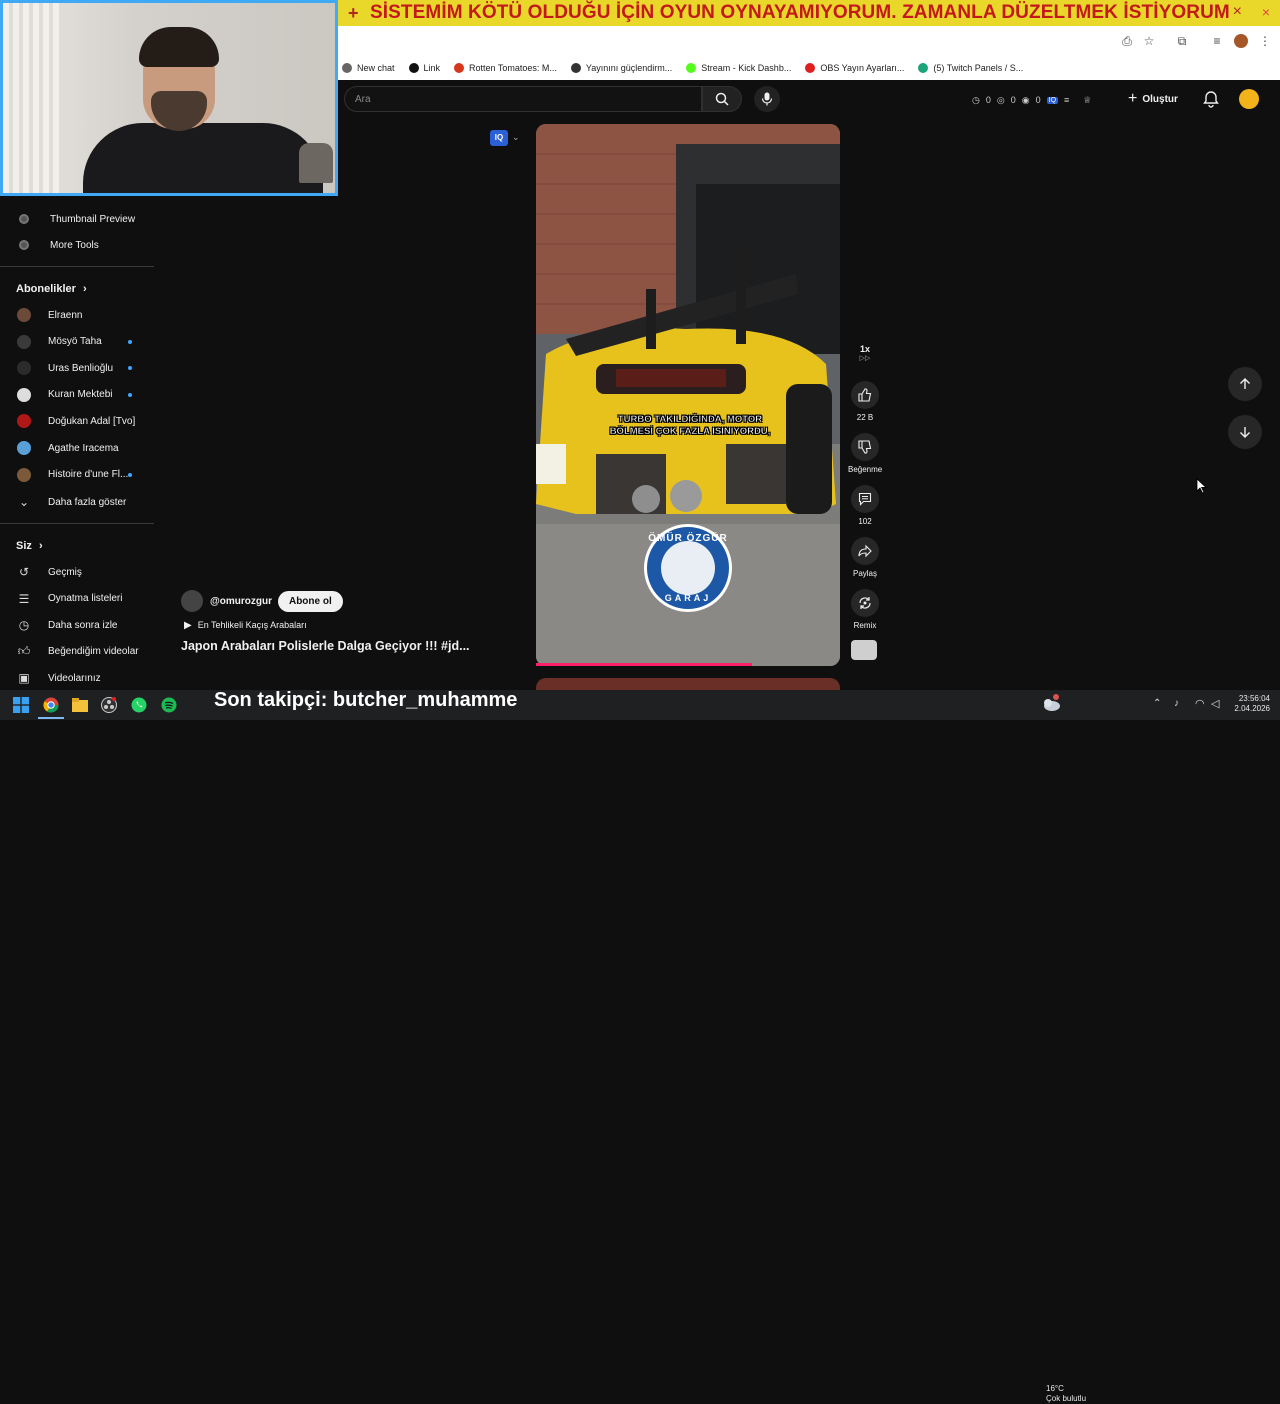 Image resolution: width=1280 pixels, height=1404 pixels. I want to click on live-indicator, so click(130, 394).